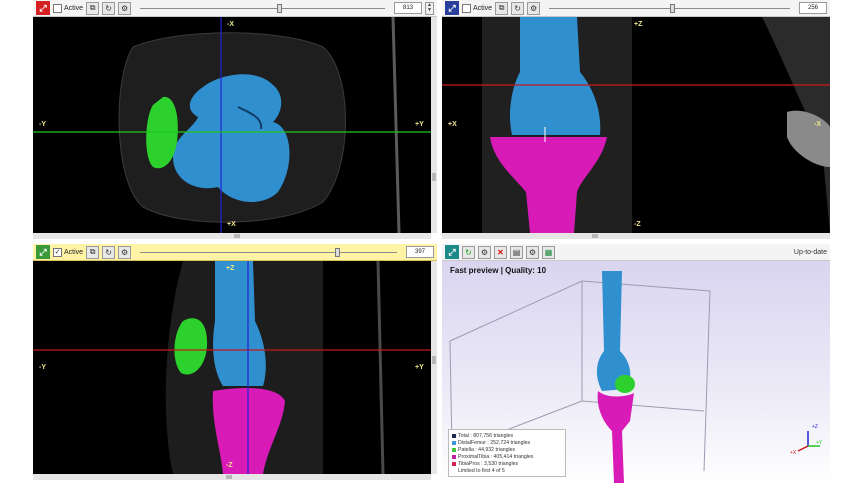 The height and width of the screenshot is (485, 864). Describe the element at coordinates (109, 8) in the screenshot. I see `axial-rotate-icon: ↻` at that location.